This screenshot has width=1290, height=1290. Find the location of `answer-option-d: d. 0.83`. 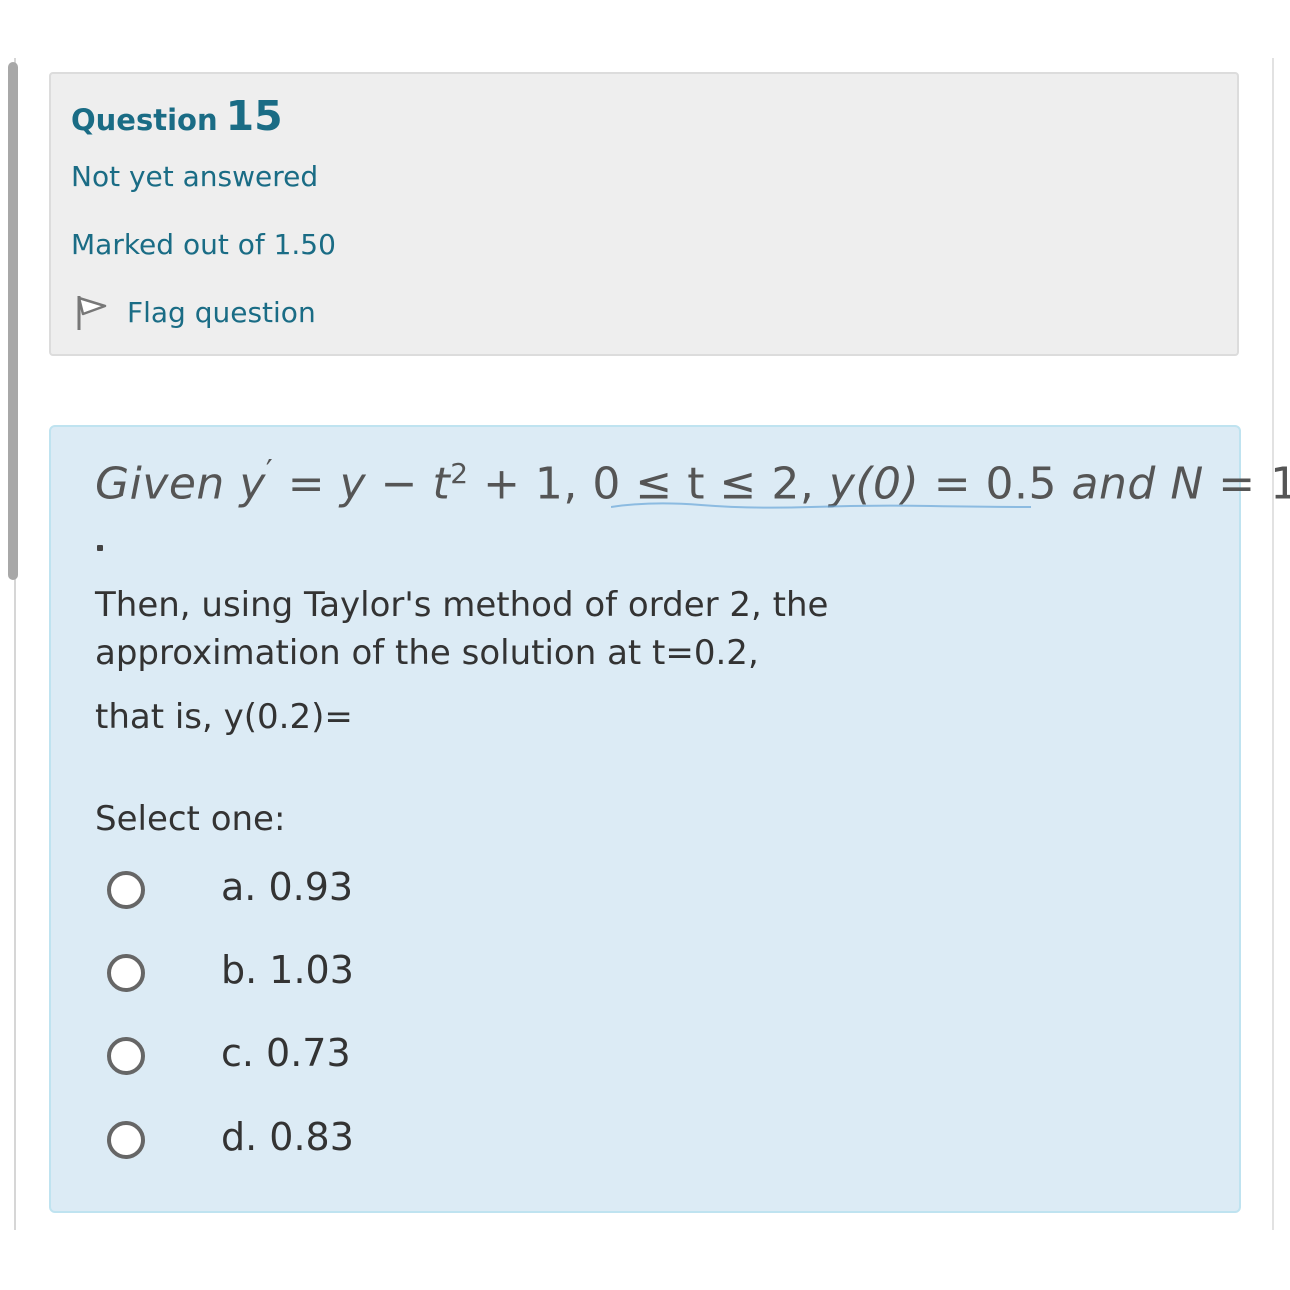

answer-option-d: d. 0.83 is located at coordinates (230, 1137).